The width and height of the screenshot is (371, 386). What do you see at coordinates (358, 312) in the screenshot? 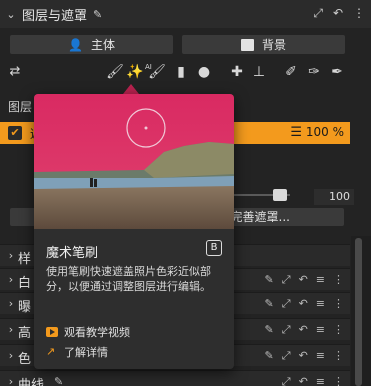
I see `scrollbar-thumb` at bounding box center [358, 312].